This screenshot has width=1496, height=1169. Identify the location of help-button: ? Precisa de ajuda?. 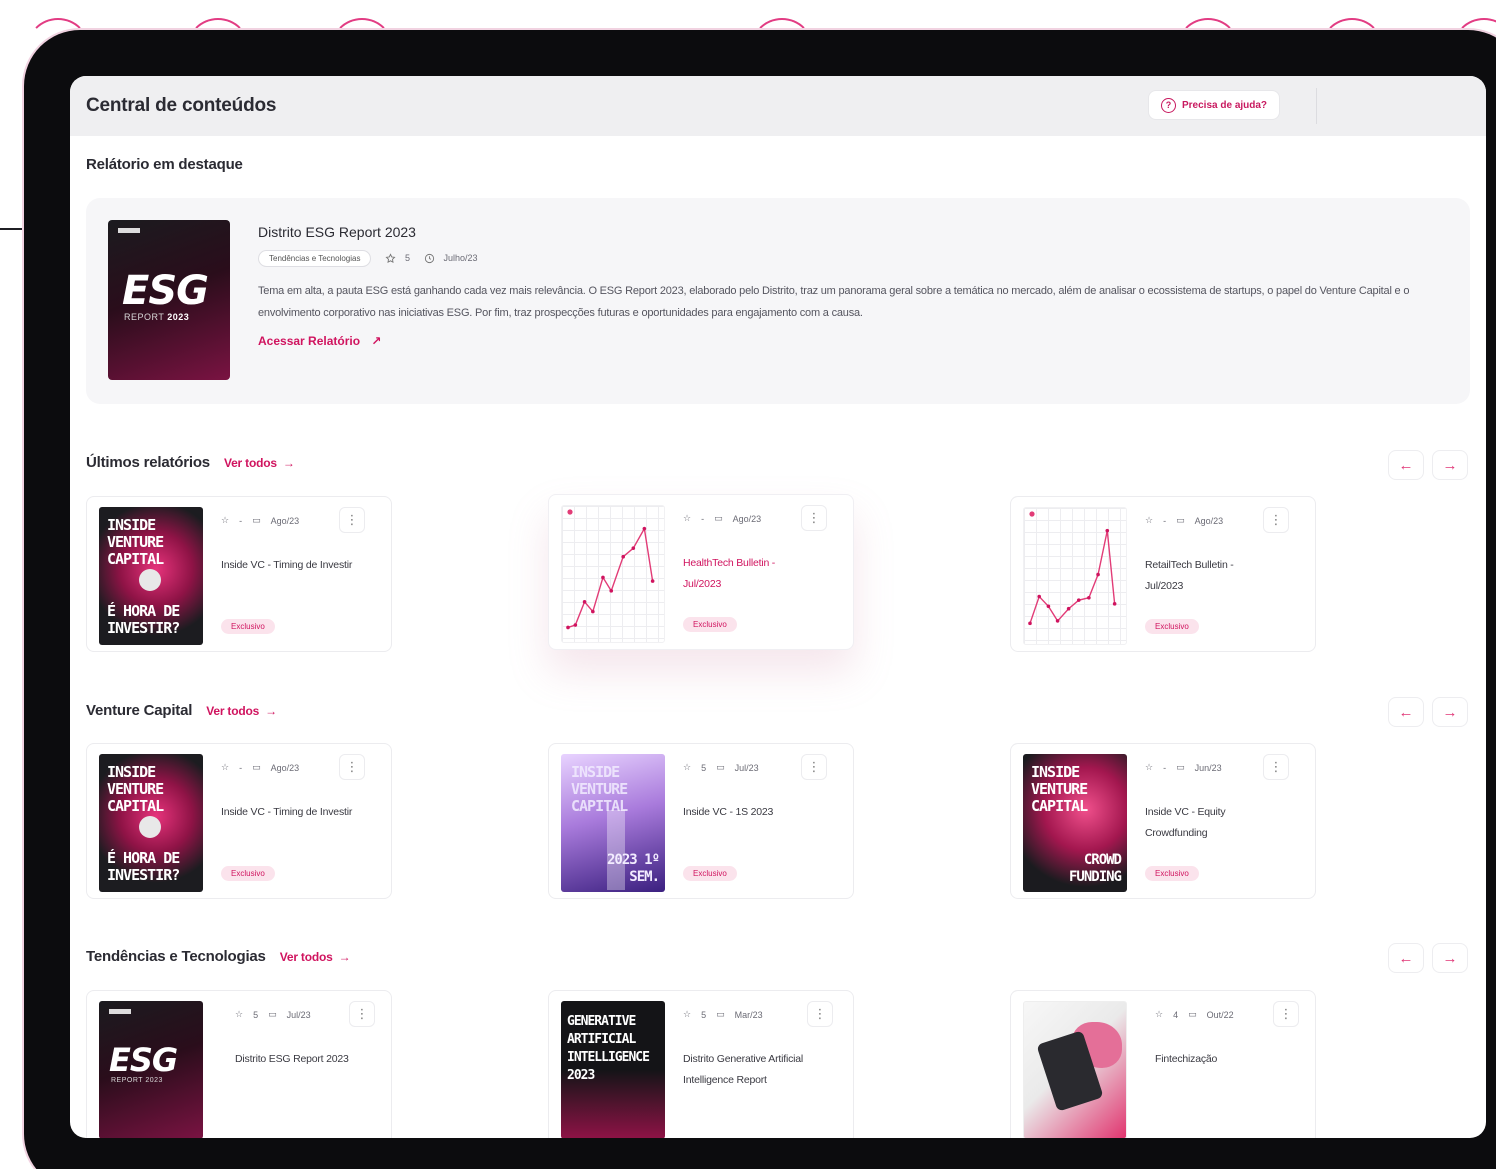
(1214, 105).